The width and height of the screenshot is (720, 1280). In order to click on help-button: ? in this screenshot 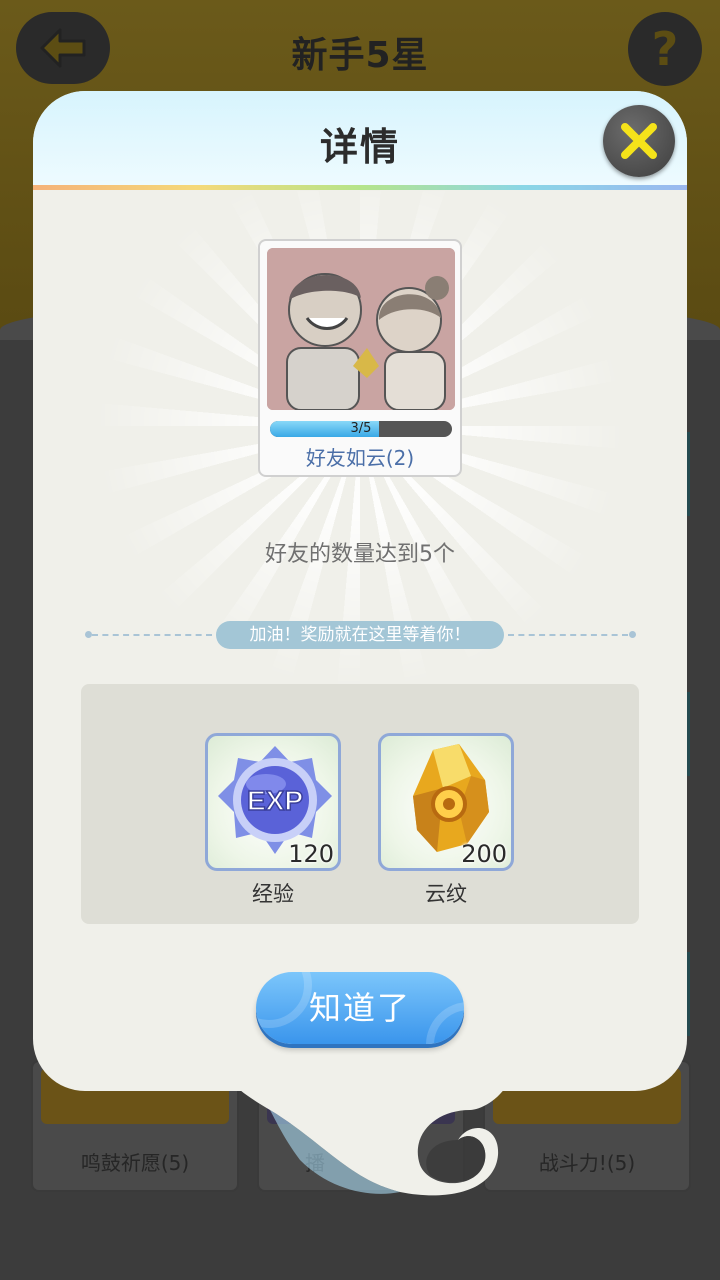, I will do `click(665, 49)`.